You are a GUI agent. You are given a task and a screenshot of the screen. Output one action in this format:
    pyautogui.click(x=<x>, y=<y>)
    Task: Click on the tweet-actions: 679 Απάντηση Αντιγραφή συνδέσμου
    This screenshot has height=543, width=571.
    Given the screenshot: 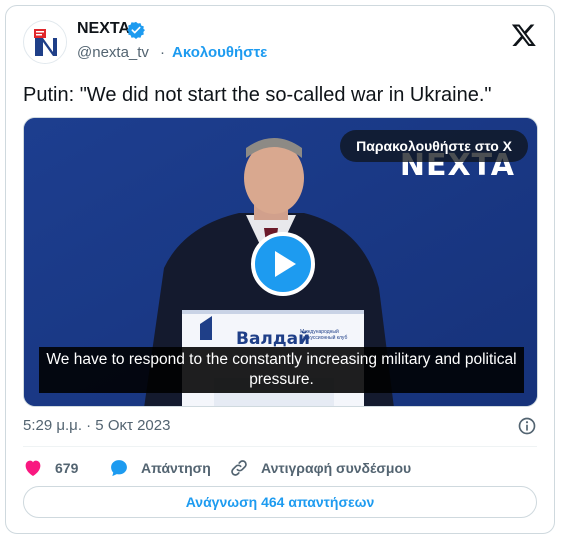 What is the action you would take?
    pyautogui.click(x=280, y=468)
    